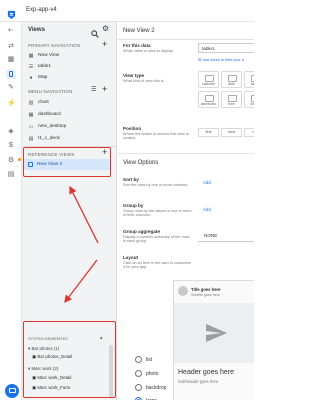  I want to click on nav-item-label: table1, so click(45, 66).